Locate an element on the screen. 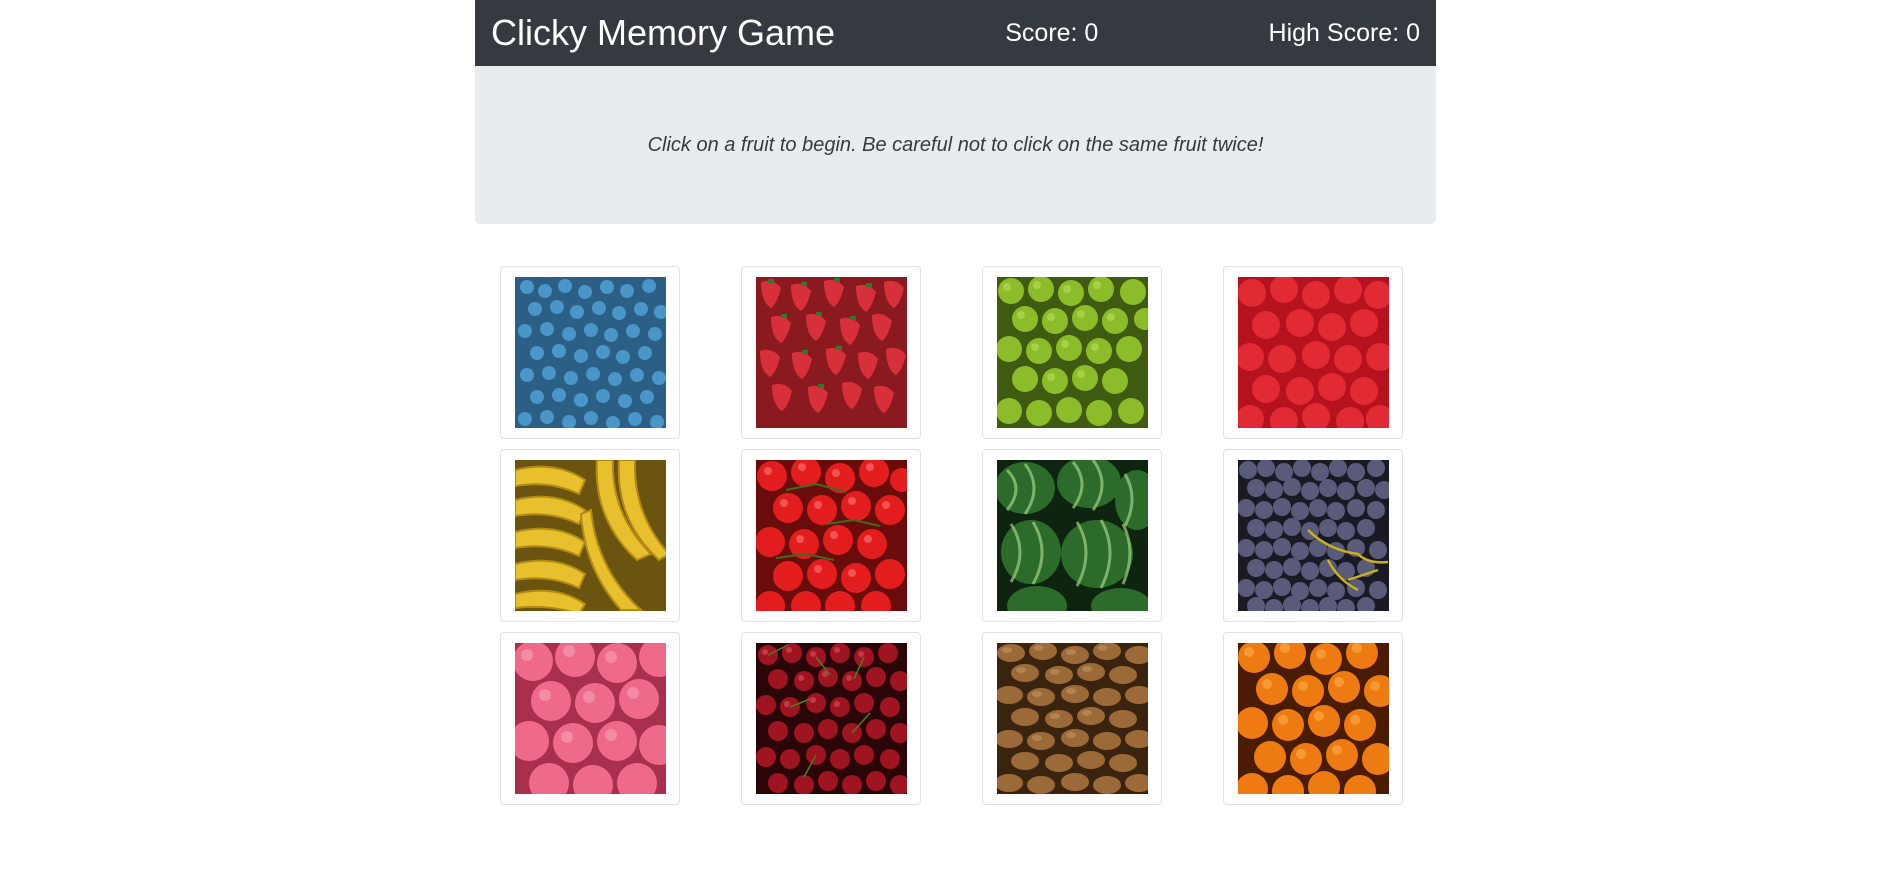 Image resolution: width=1903 pixels, height=895 pixels. fruit-card-strawberries is located at coordinates (831, 352).